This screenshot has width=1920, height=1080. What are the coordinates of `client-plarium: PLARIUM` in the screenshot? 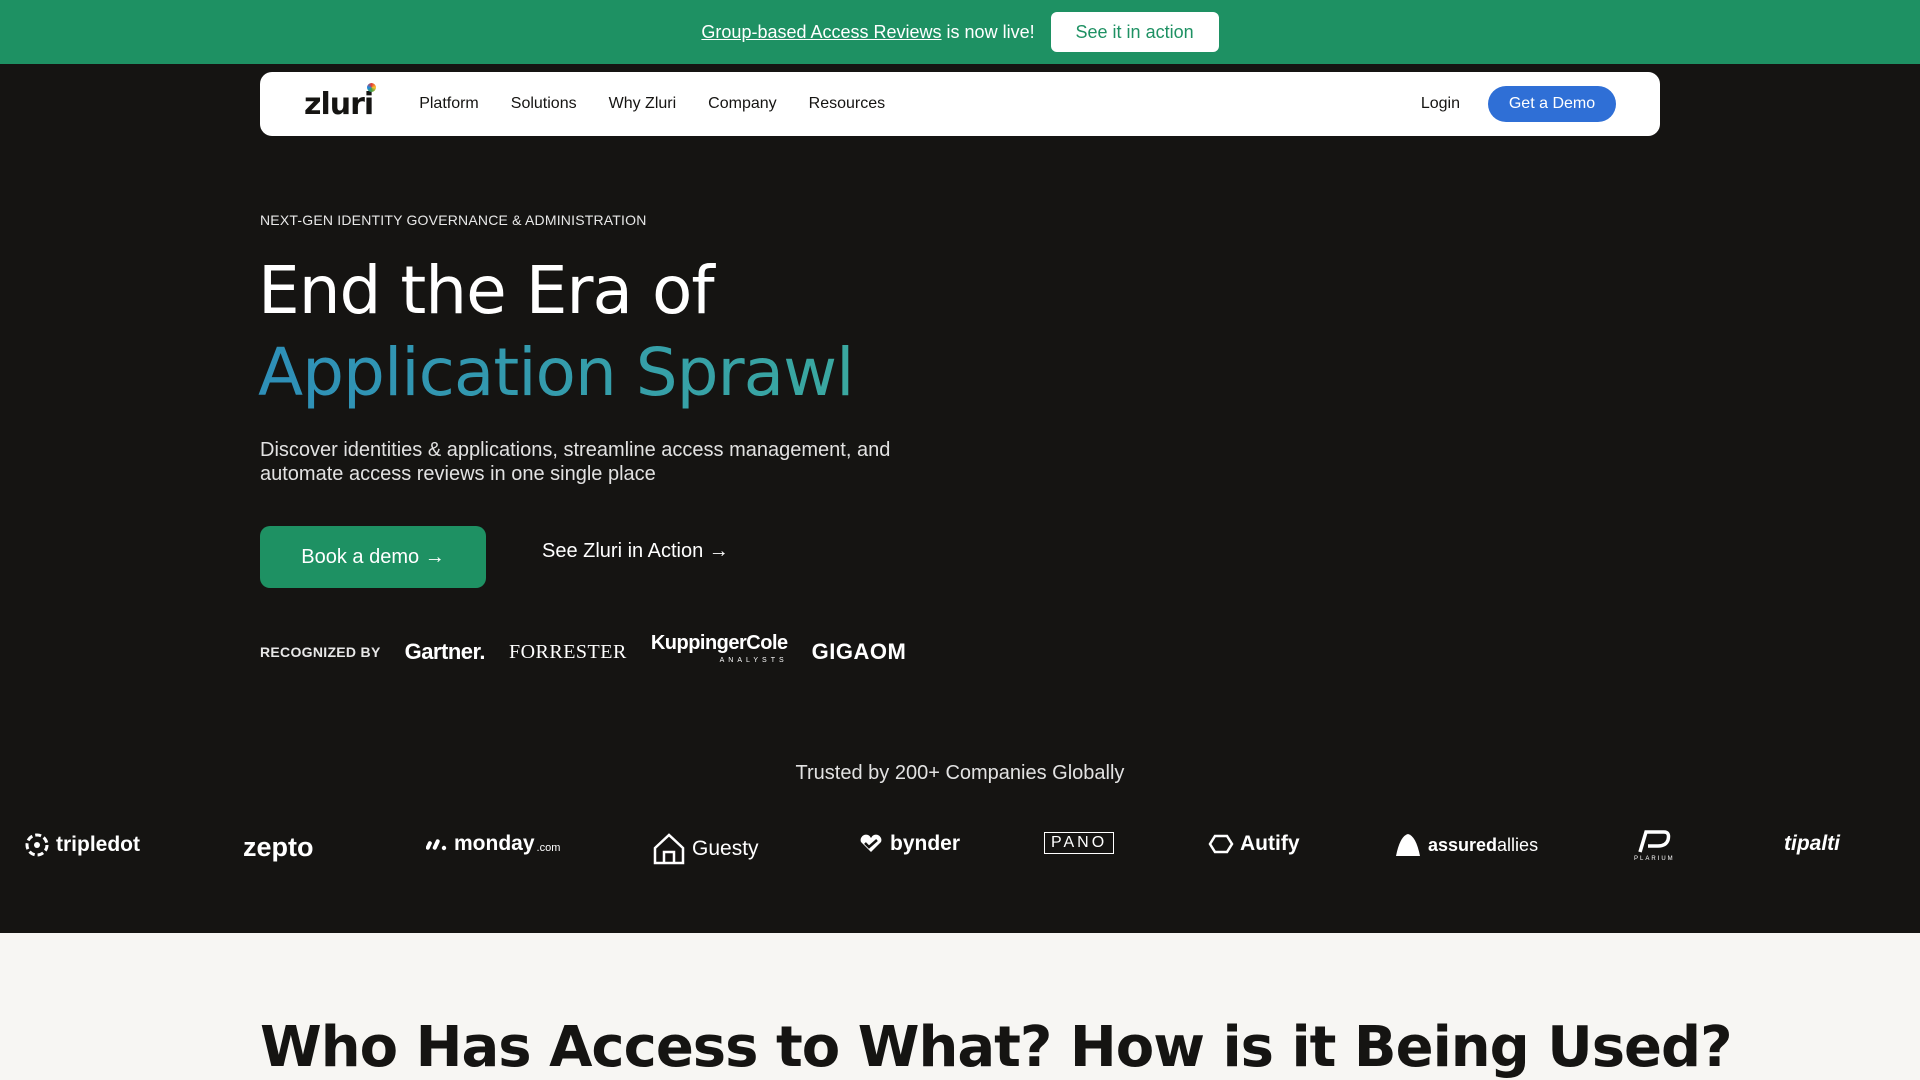 It's located at (1654, 845).